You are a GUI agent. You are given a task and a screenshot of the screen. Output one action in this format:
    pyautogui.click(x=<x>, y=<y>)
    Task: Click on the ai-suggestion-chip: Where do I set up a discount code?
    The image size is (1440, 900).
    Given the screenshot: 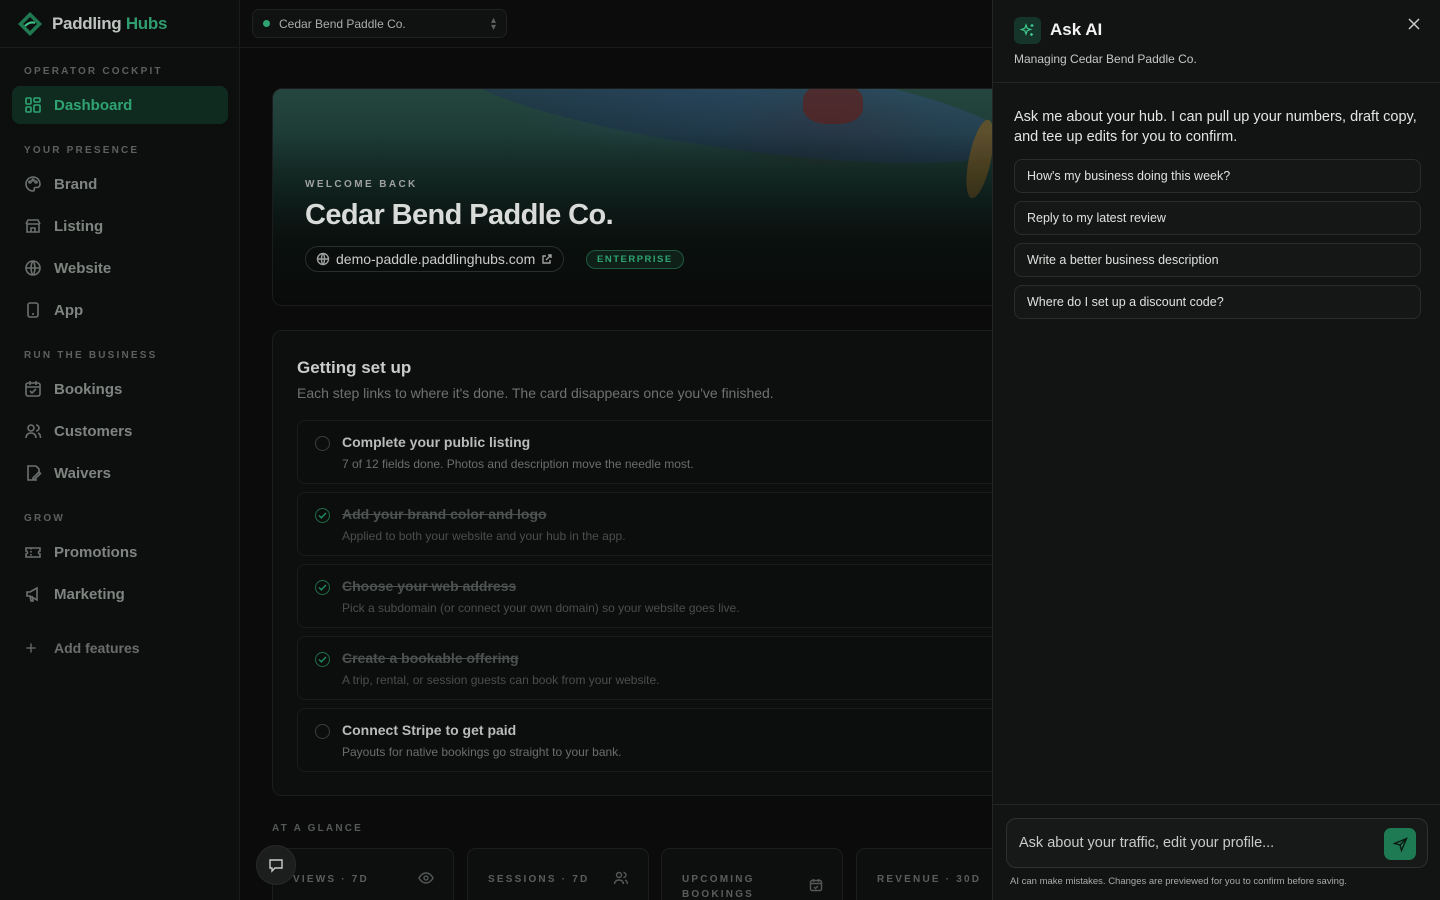 What is the action you would take?
    pyautogui.click(x=1217, y=302)
    